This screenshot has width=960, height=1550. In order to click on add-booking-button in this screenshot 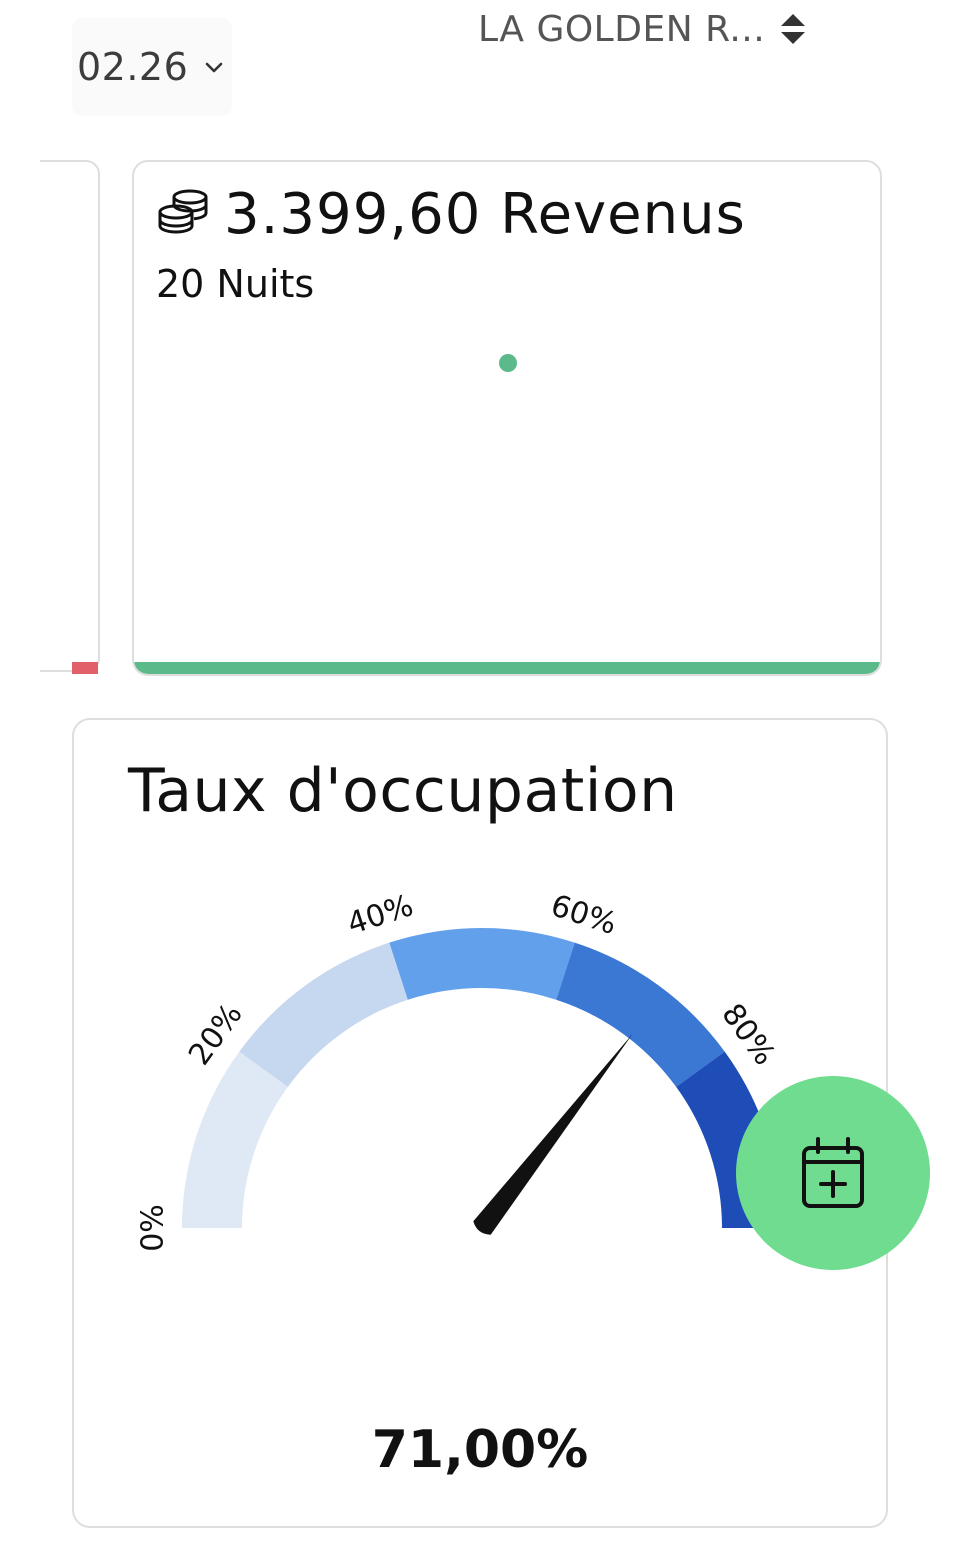, I will do `click(833, 1173)`.